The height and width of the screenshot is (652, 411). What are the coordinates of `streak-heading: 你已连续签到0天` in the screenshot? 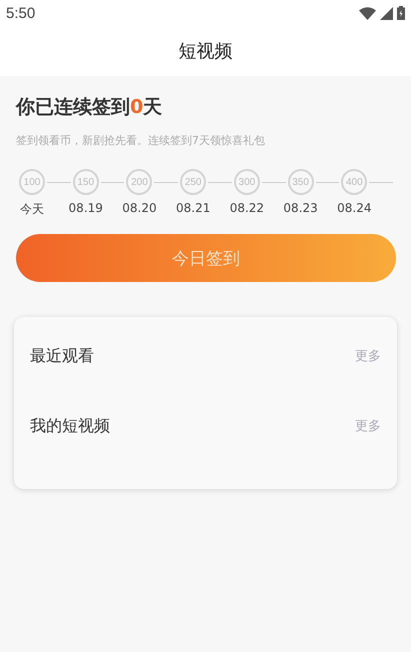 It's located at (90, 107).